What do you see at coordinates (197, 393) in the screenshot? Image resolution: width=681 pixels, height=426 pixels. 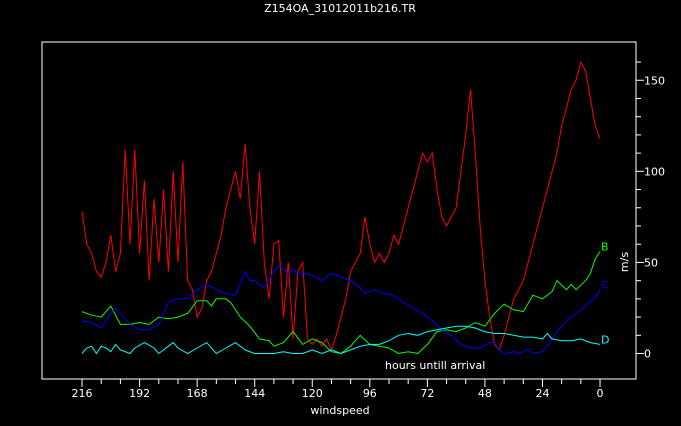 I see `x-tick-label: 168` at bounding box center [197, 393].